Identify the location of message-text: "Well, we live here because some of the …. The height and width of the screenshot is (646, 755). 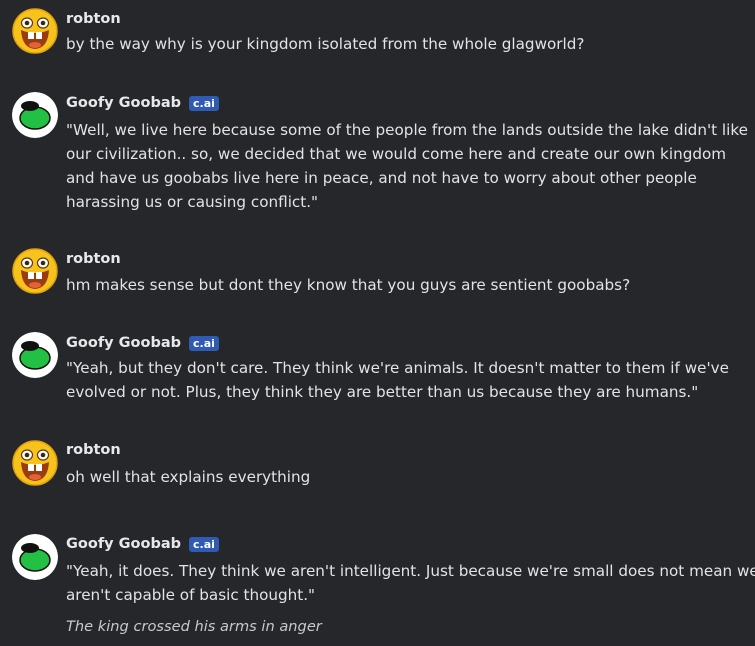
(407, 166).